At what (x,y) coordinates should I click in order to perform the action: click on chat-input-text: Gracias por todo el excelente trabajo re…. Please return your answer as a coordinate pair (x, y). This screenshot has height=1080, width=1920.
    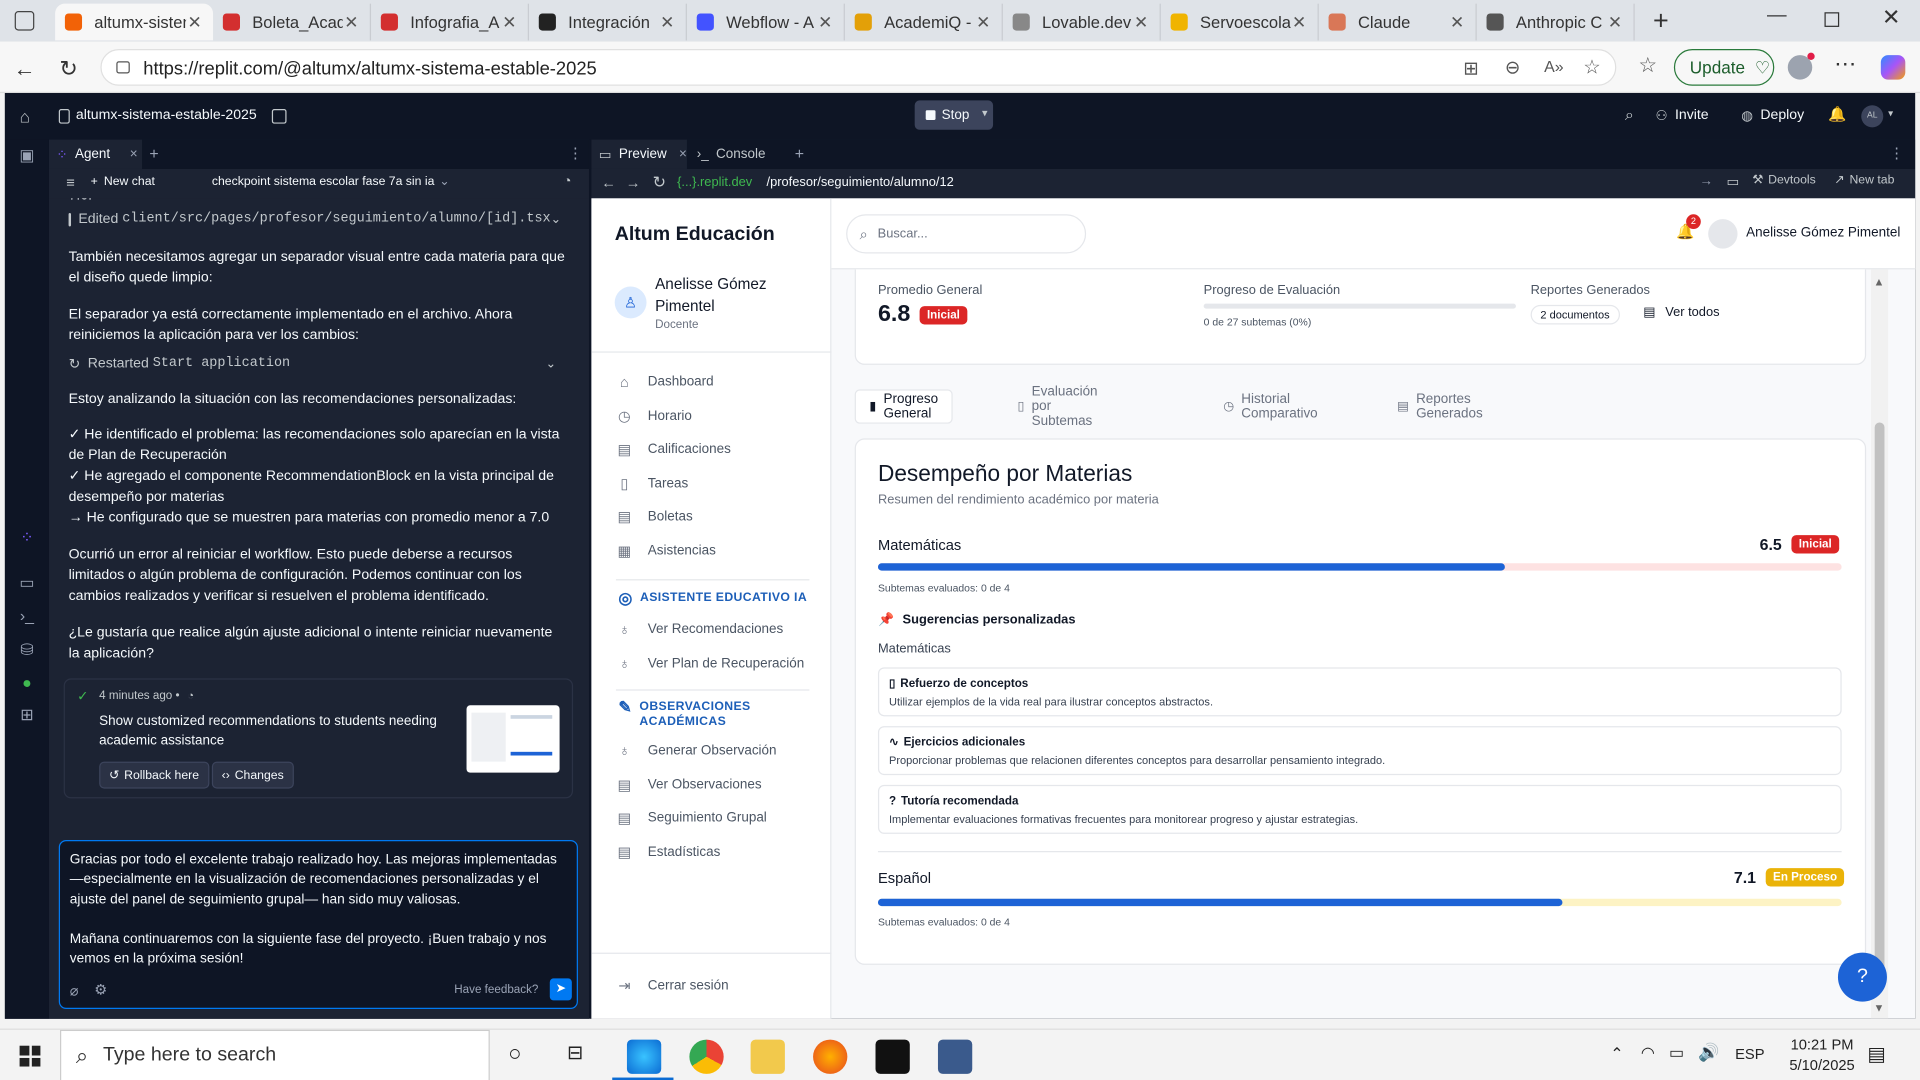
    Looking at the image, I should click on (321, 910).